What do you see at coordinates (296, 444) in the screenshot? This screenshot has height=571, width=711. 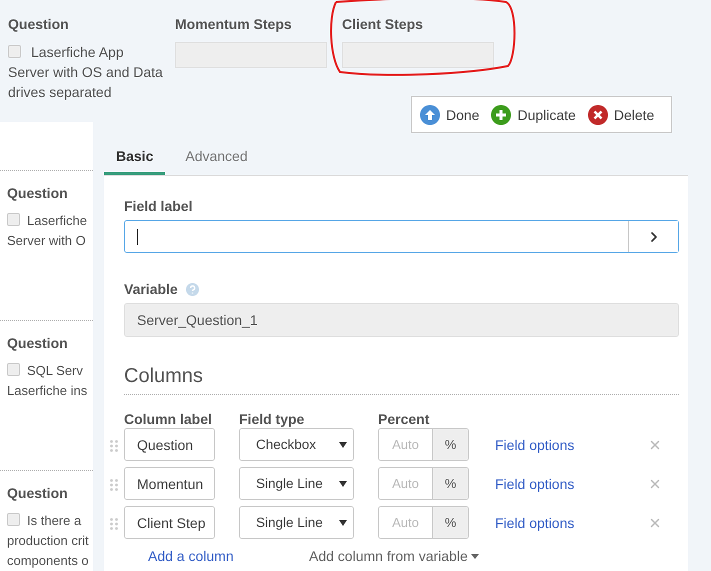 I see `dropdown: Checkbox` at bounding box center [296, 444].